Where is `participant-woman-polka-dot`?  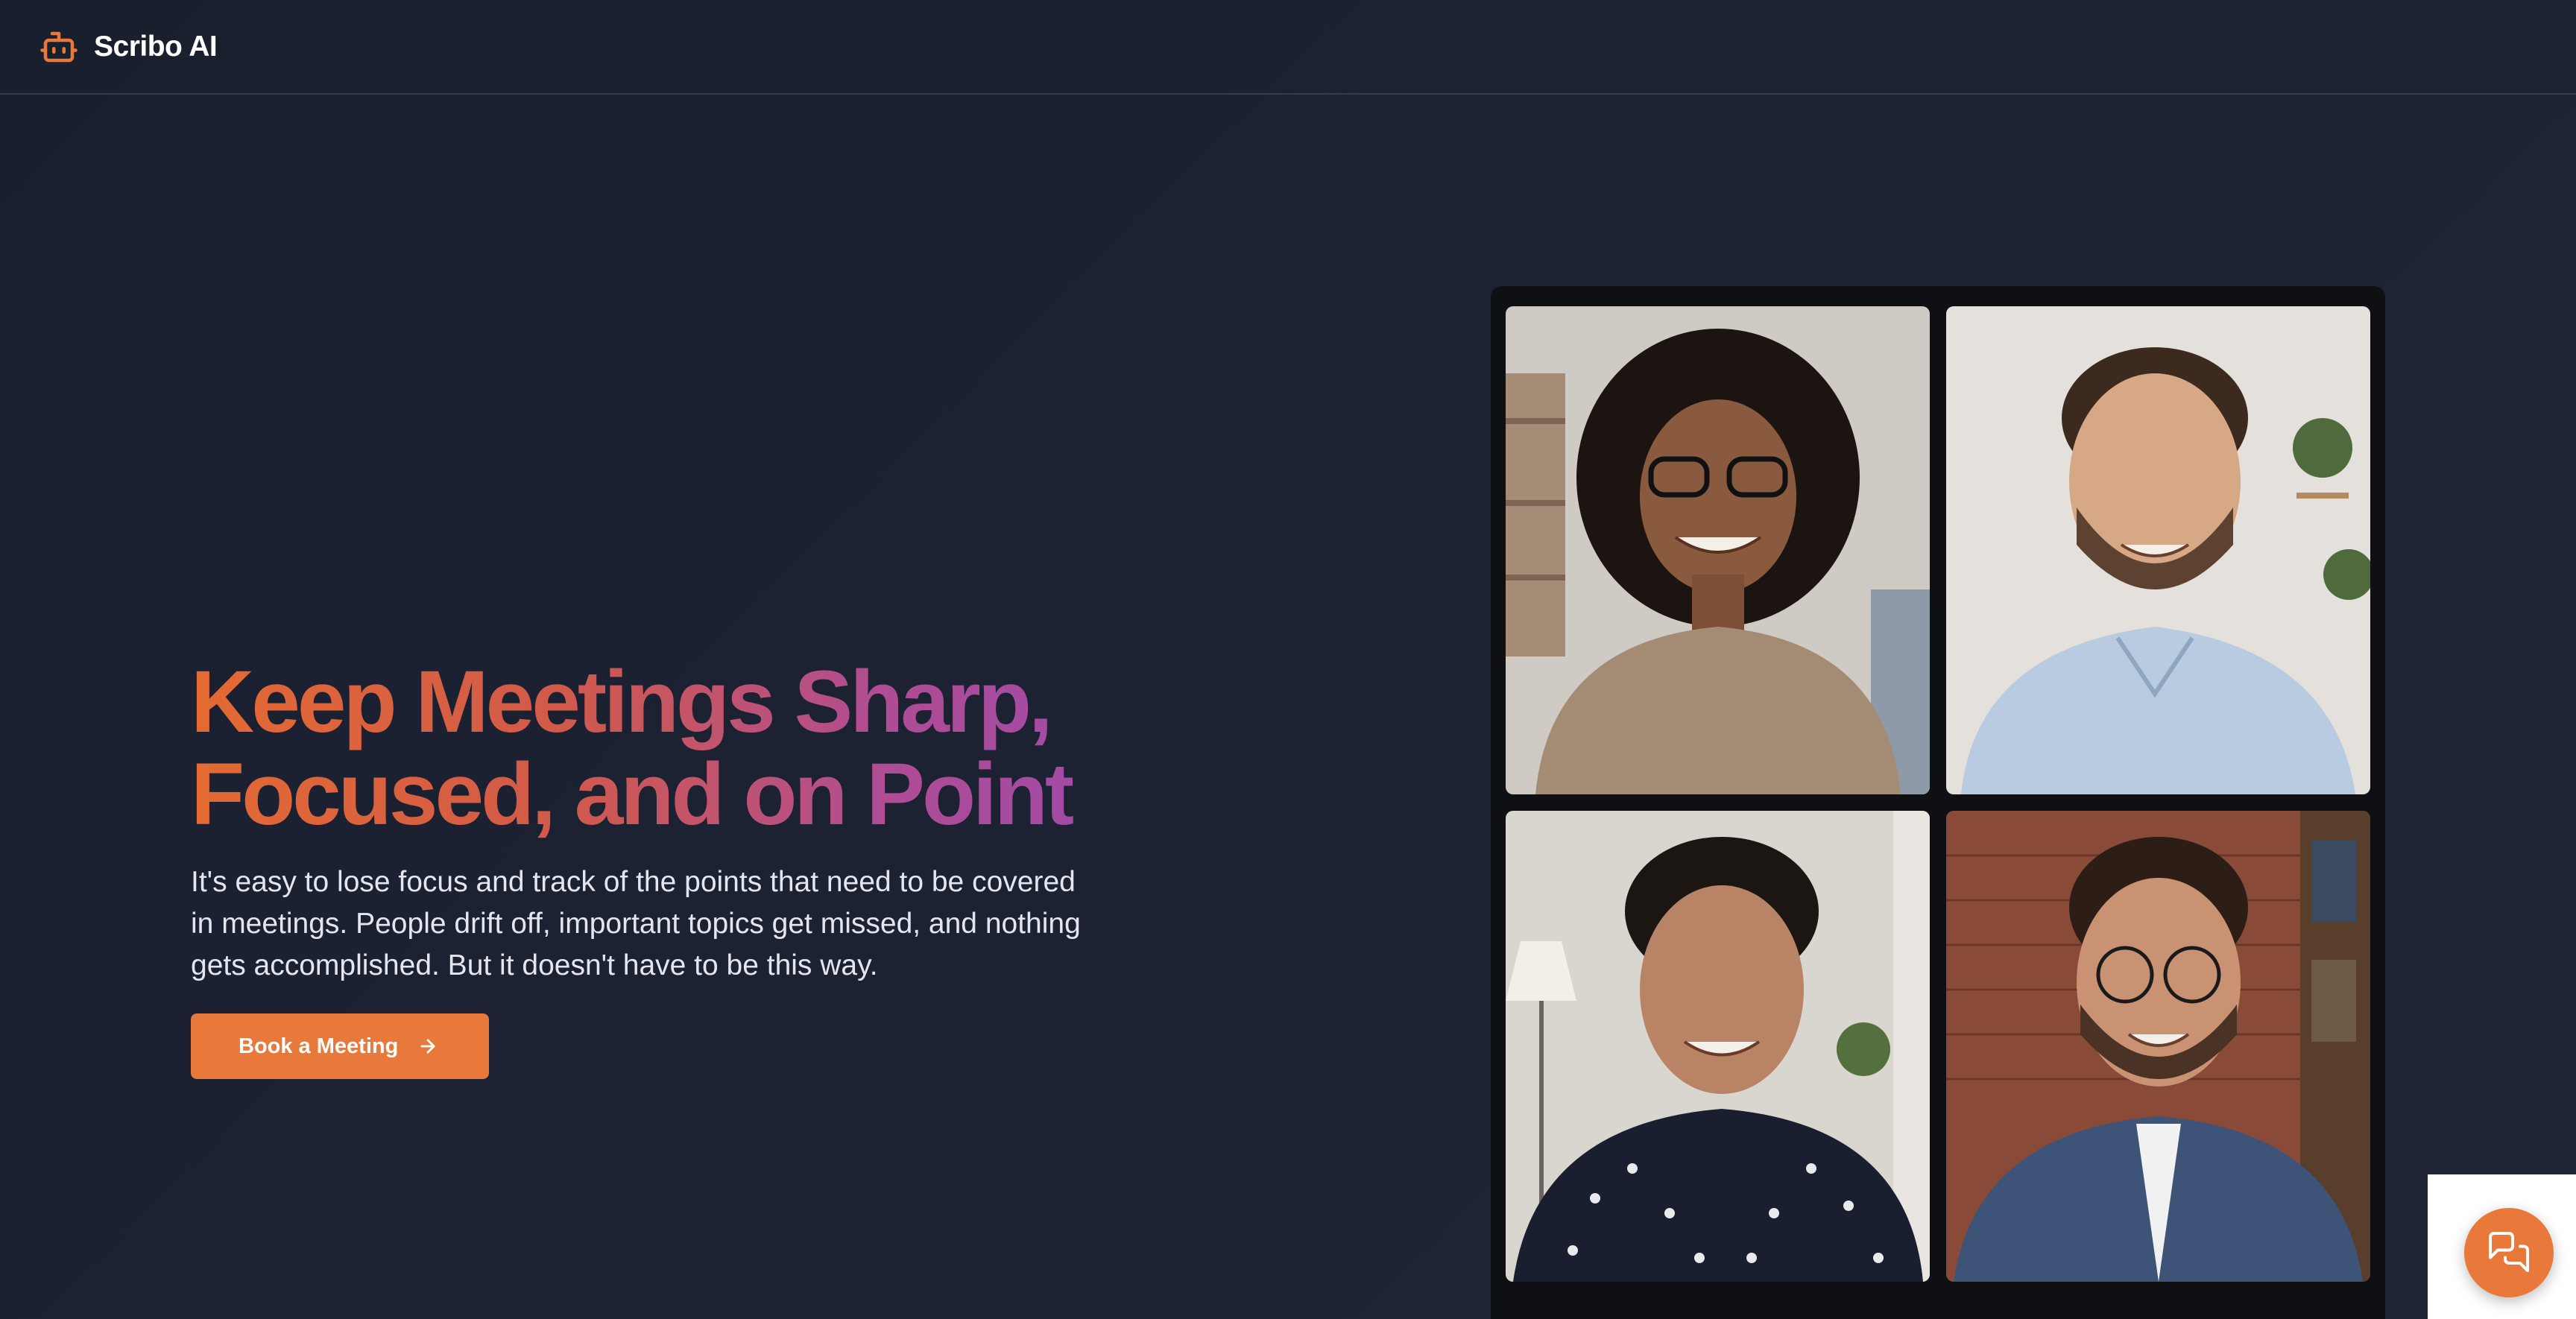 participant-woman-polka-dot is located at coordinates (1718, 1046).